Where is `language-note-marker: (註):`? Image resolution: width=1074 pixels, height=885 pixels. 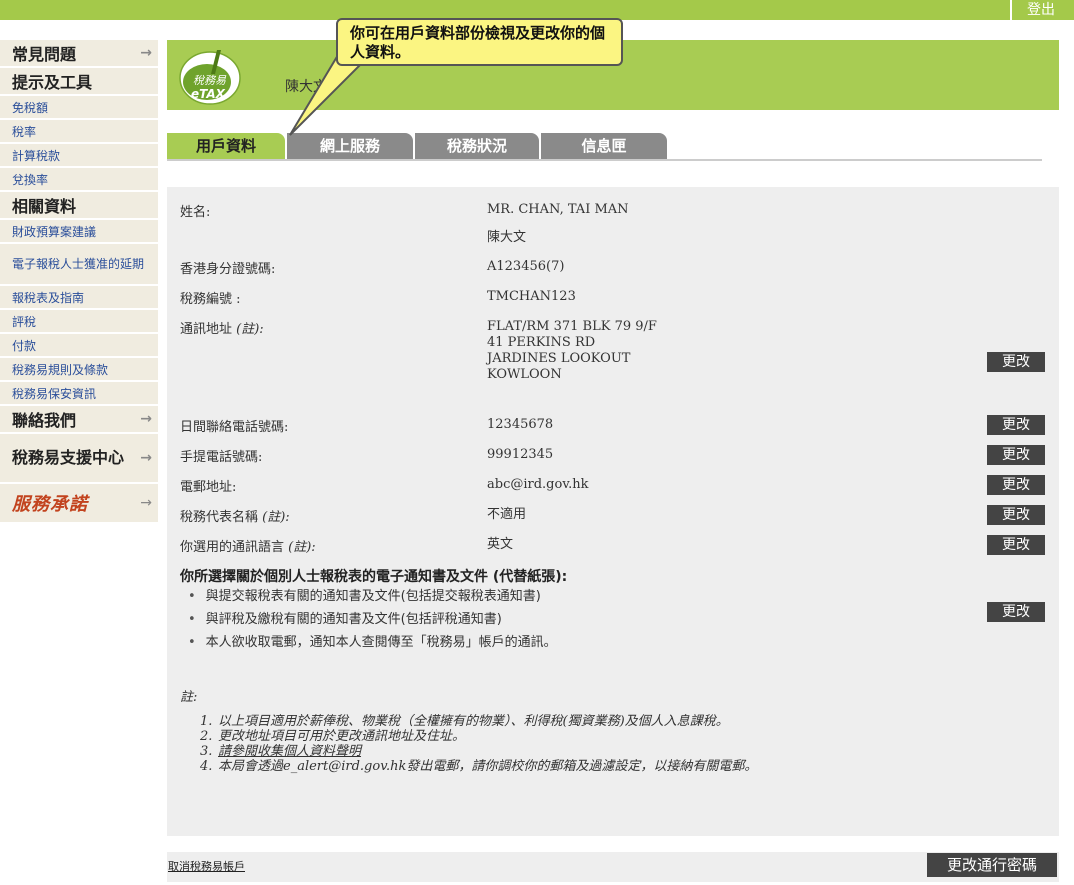
language-note-marker: (註): is located at coordinates (302, 547).